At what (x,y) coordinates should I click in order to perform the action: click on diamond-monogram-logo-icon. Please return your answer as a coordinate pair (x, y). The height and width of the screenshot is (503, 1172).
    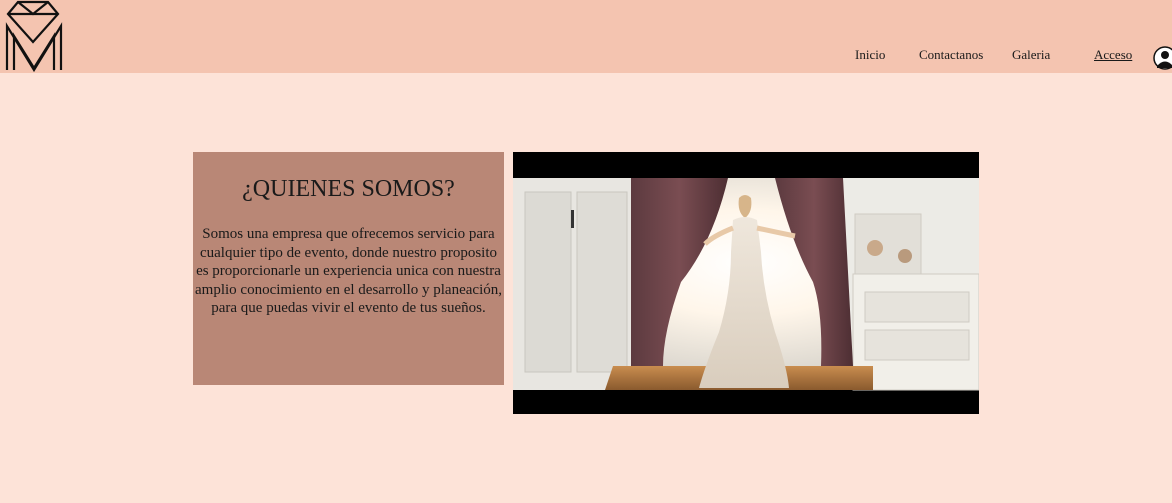
    Looking at the image, I should click on (34, 36).